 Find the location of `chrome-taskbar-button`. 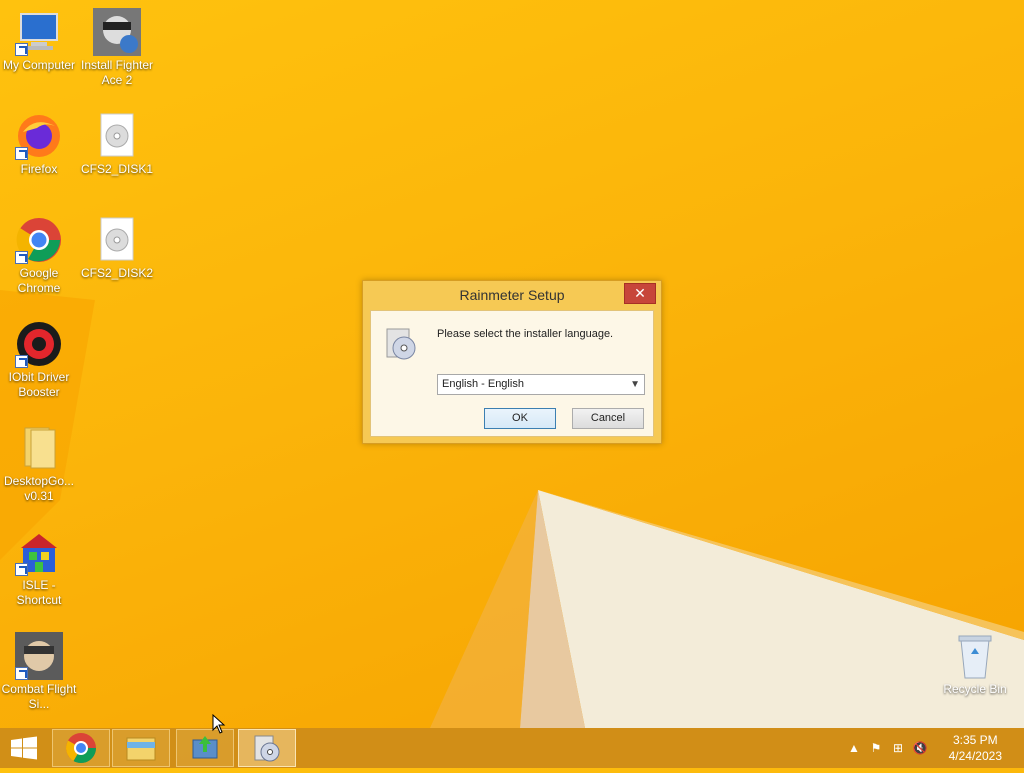

chrome-taskbar-button is located at coordinates (81, 748).